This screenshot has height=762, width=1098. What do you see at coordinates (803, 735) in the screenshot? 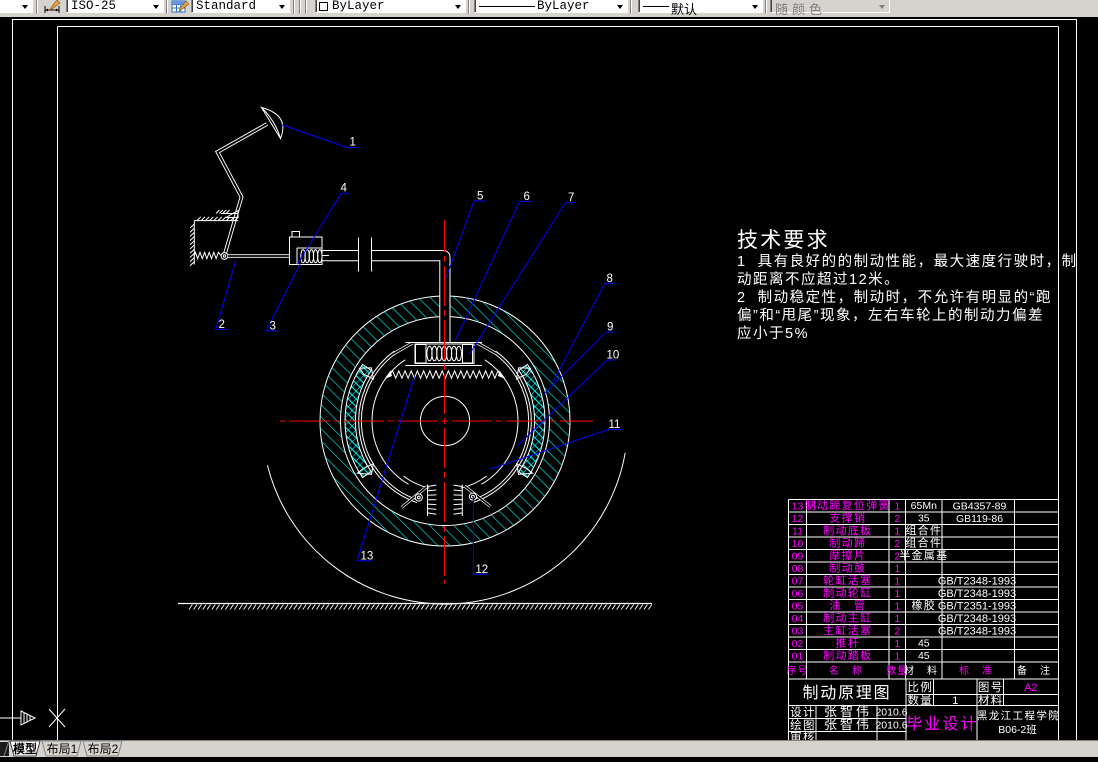
I see `svg-text: 审核` at bounding box center [803, 735].